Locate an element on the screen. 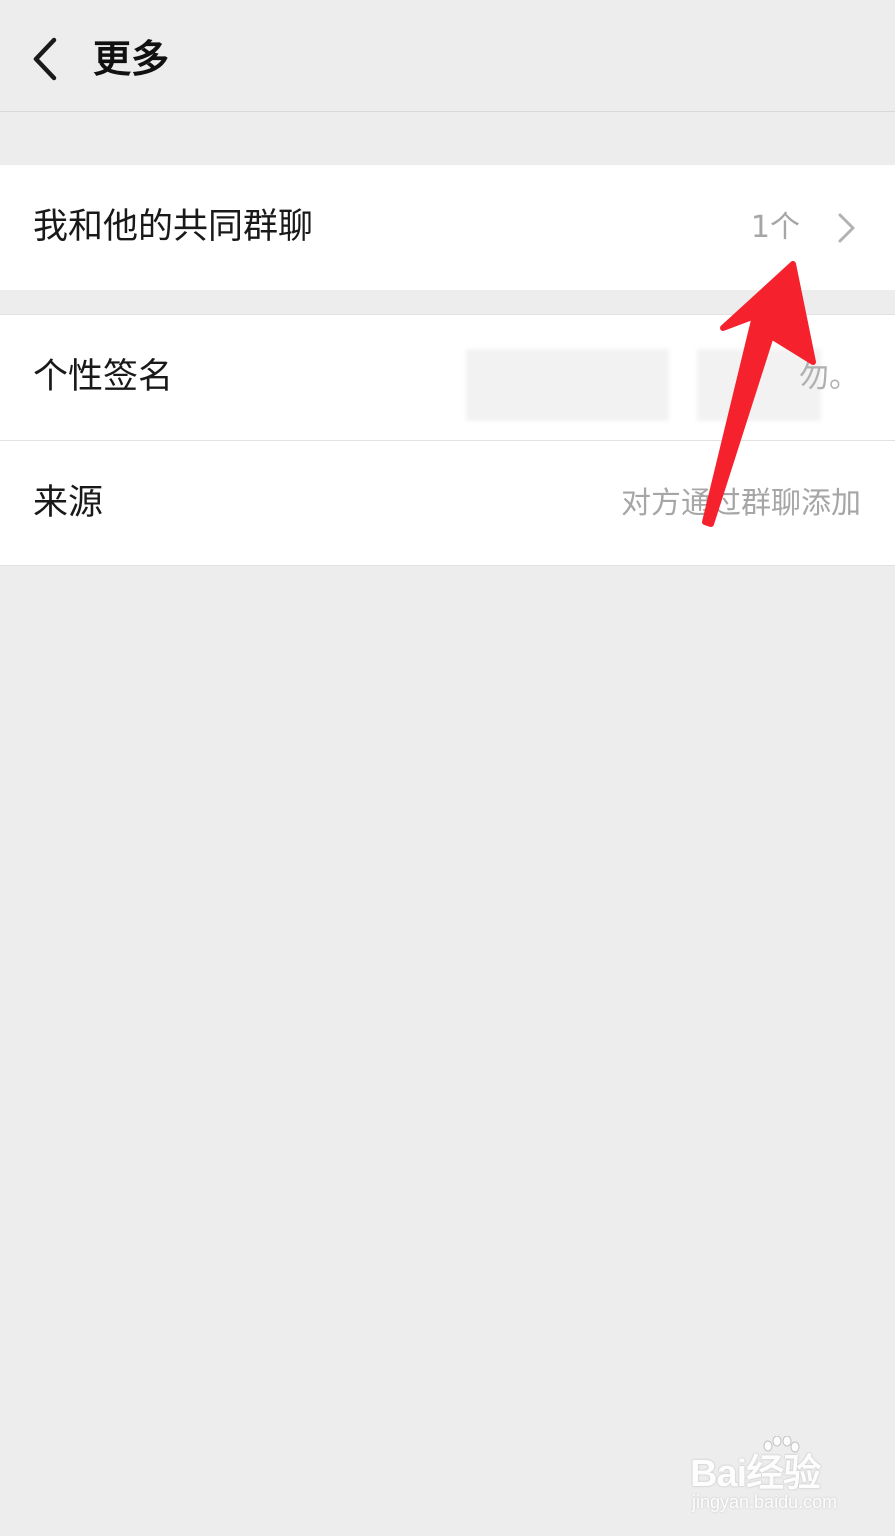 The image size is (895, 1536). back-button is located at coordinates (47, 59).